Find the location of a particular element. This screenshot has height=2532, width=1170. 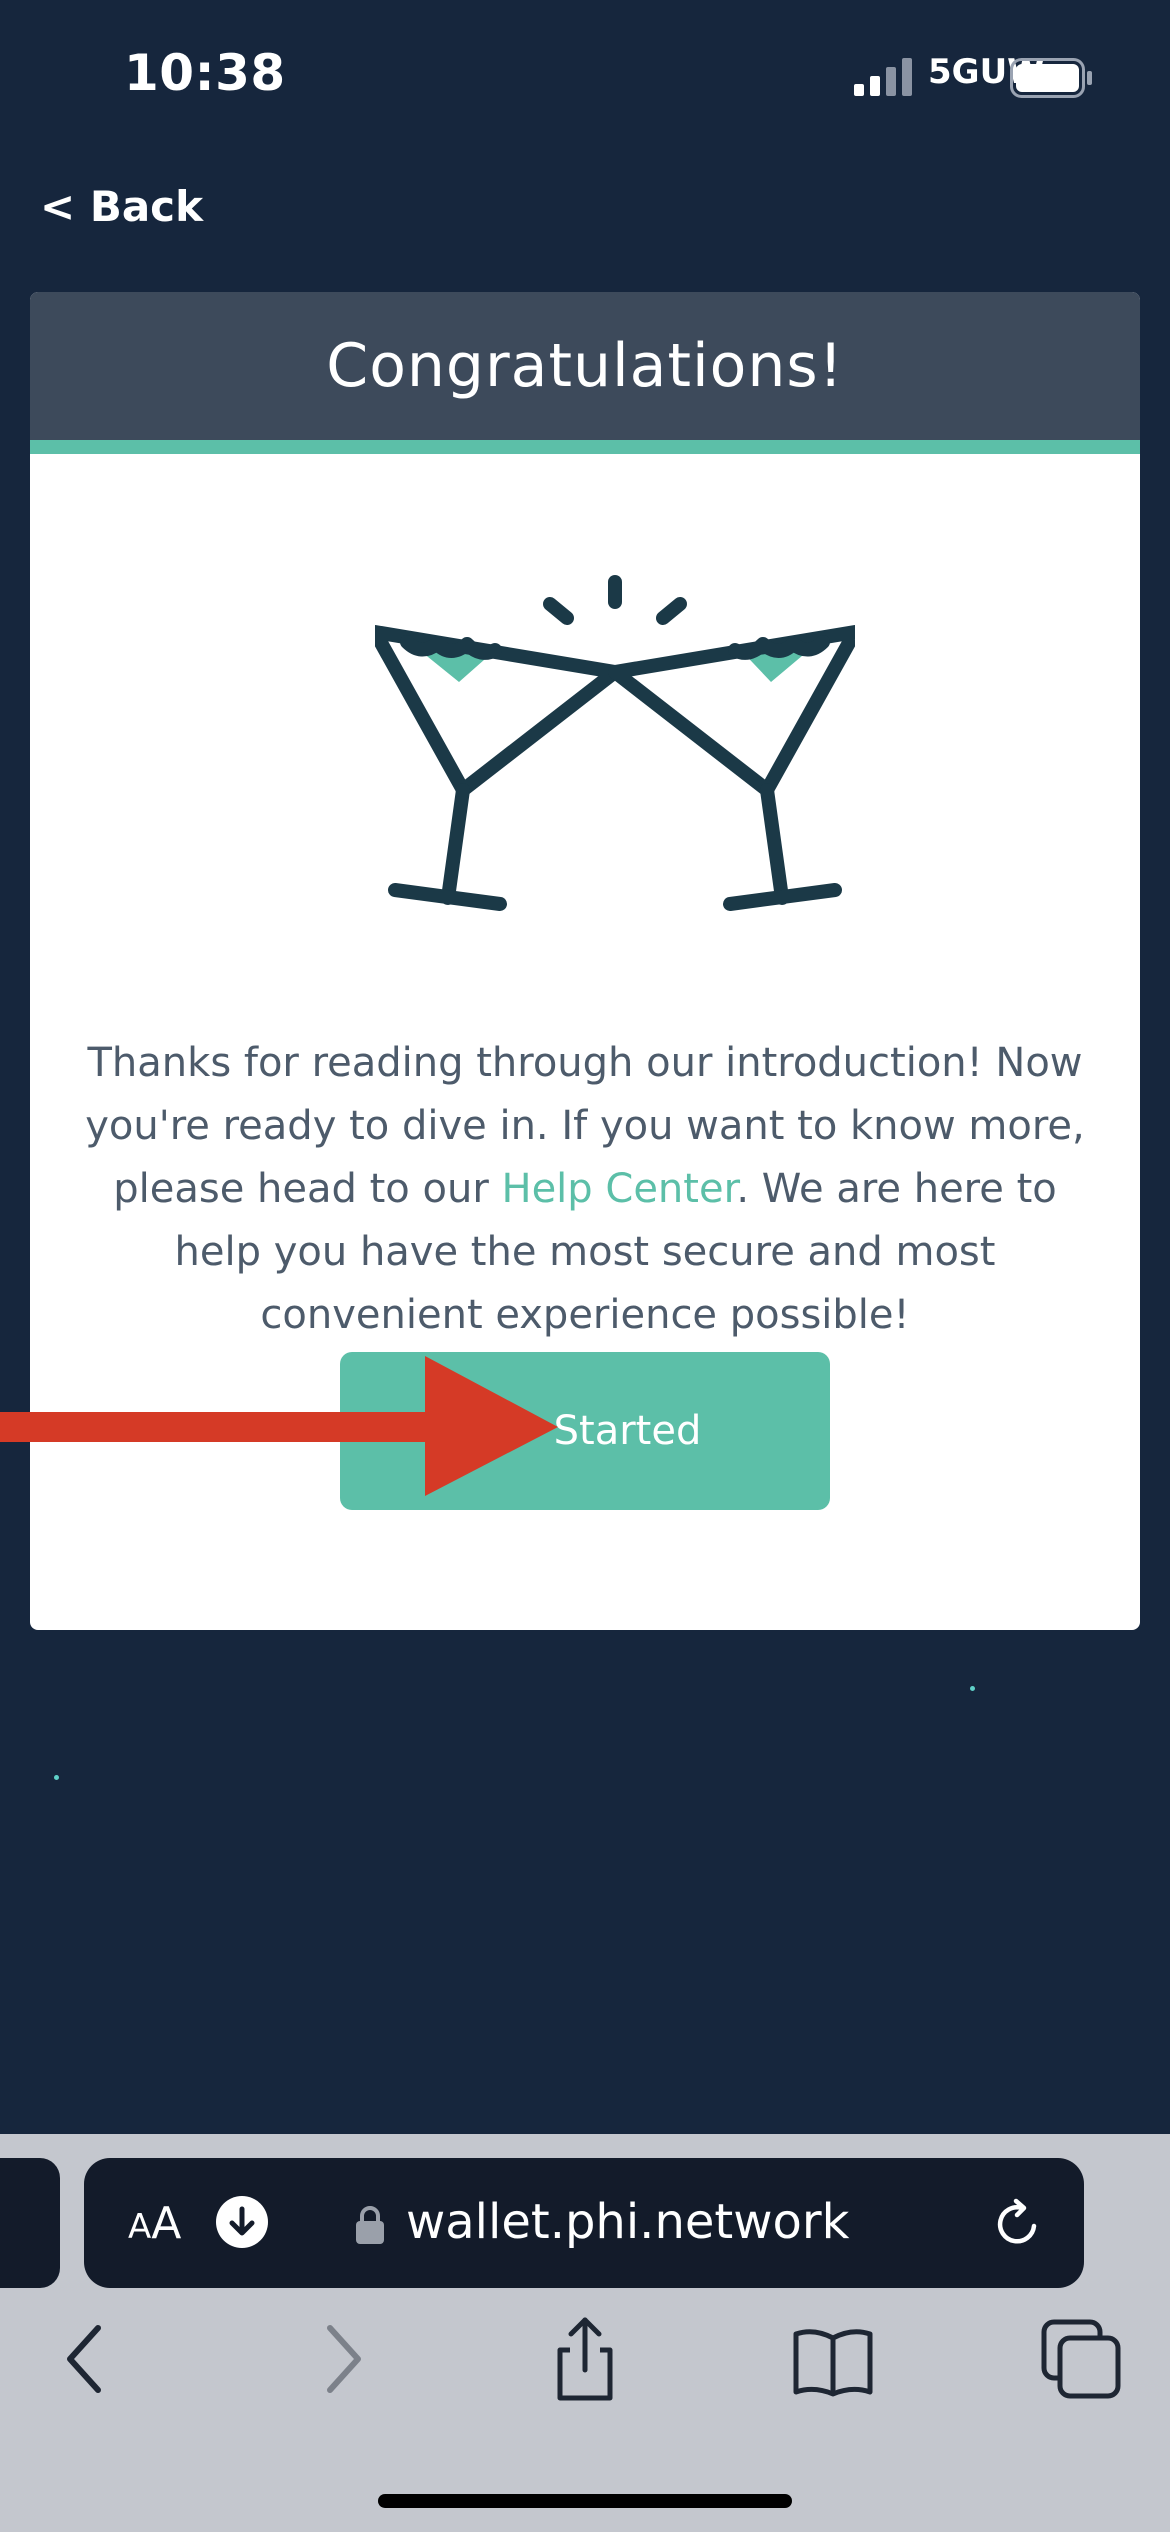

signal-icon is located at coordinates (883, 77).